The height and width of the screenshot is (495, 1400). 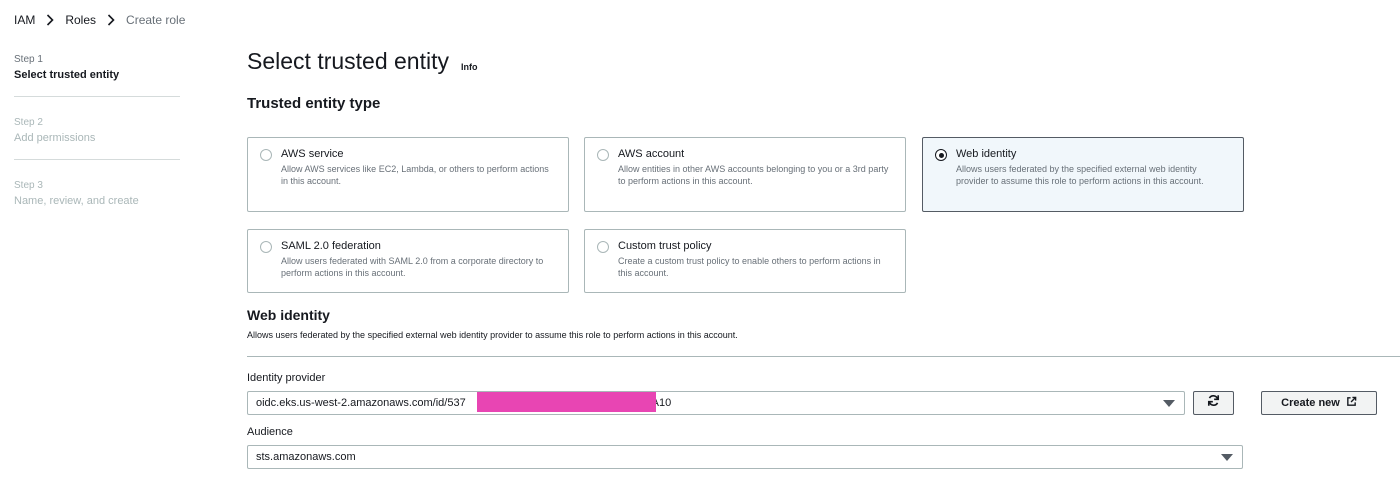 I want to click on external-link-icon, so click(x=1351, y=403).